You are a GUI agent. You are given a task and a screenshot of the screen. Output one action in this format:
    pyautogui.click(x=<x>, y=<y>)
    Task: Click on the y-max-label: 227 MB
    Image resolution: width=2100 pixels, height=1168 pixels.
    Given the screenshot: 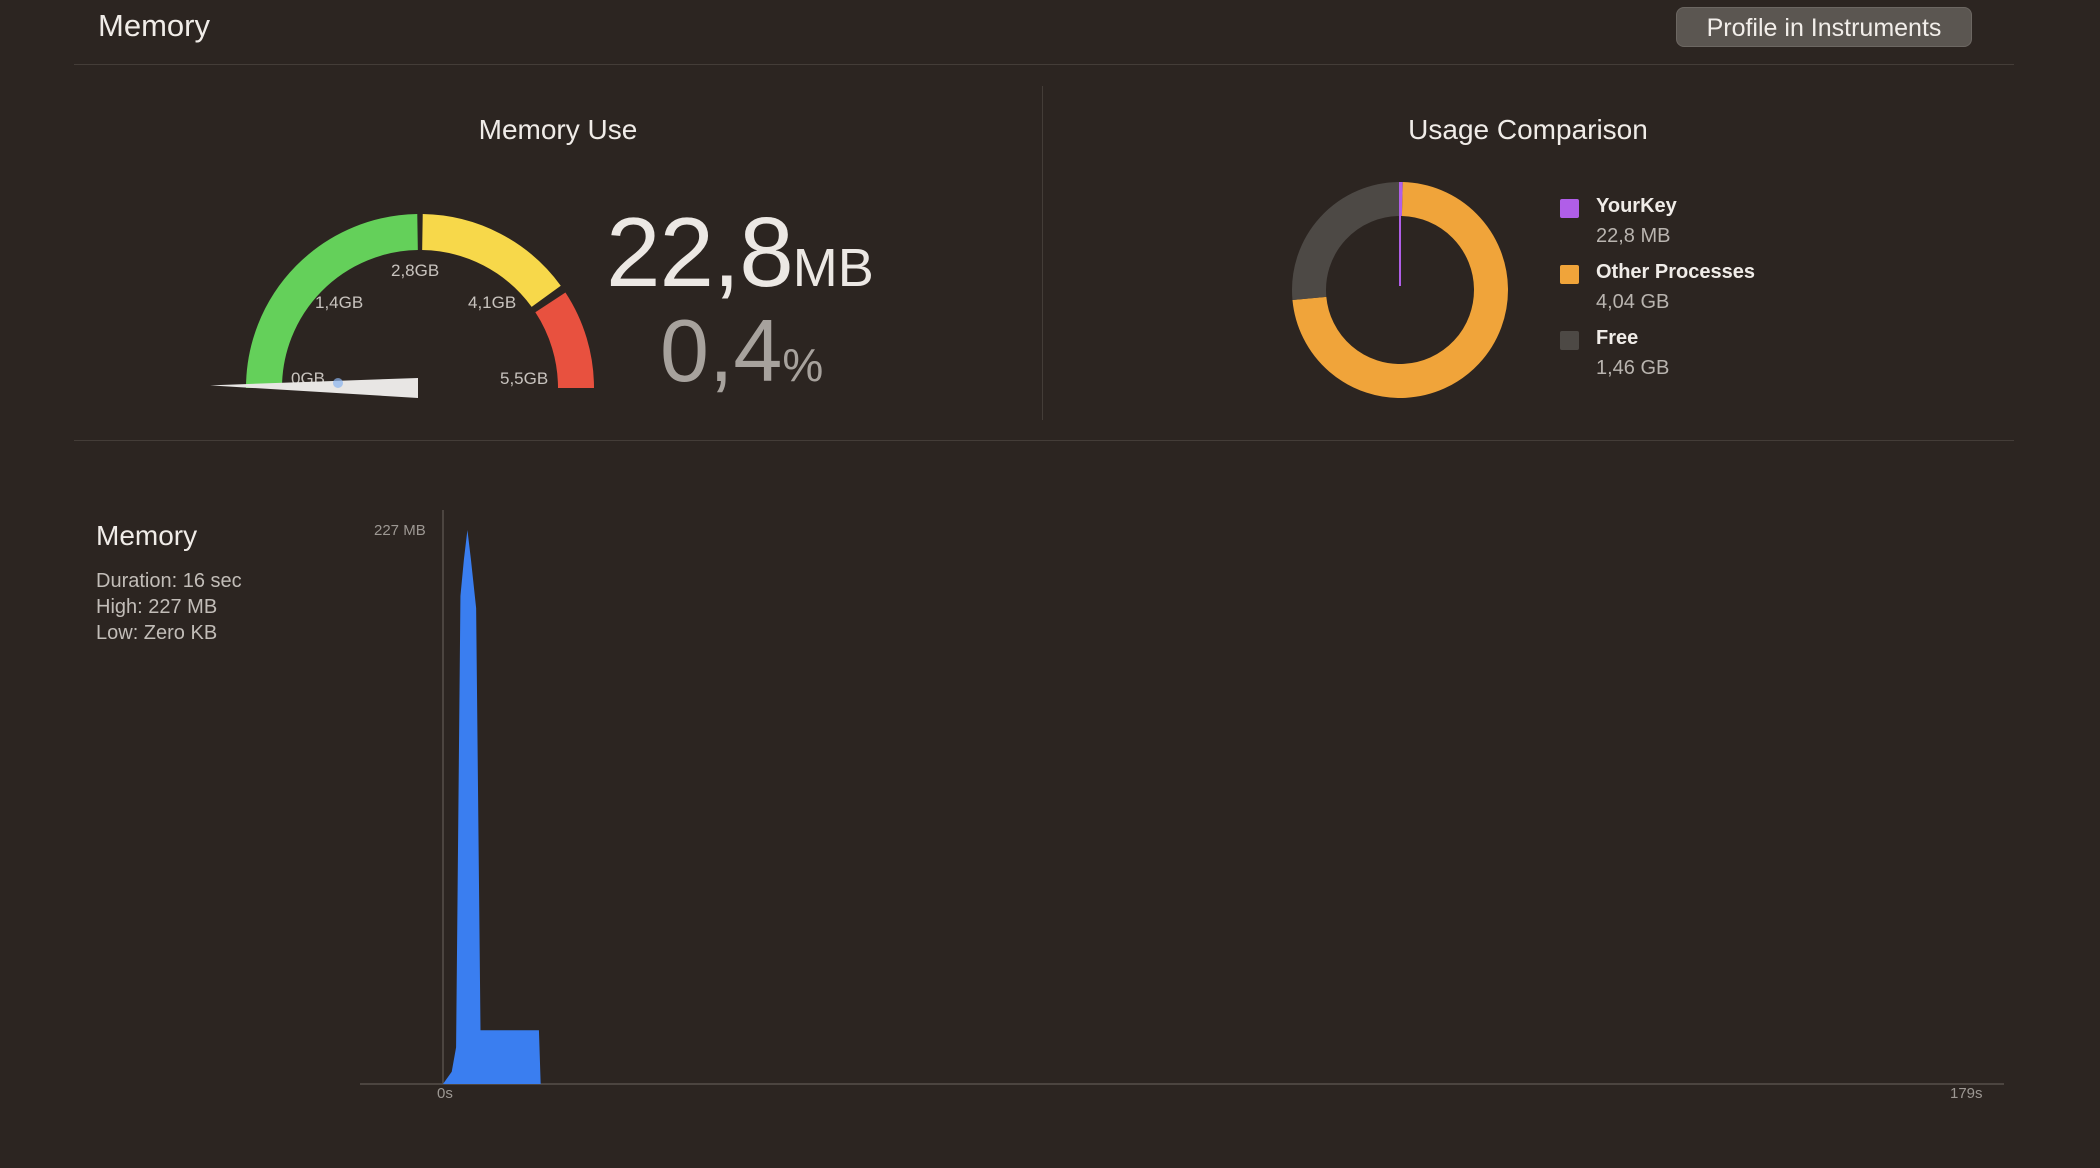 What is the action you would take?
    pyautogui.click(x=400, y=530)
    